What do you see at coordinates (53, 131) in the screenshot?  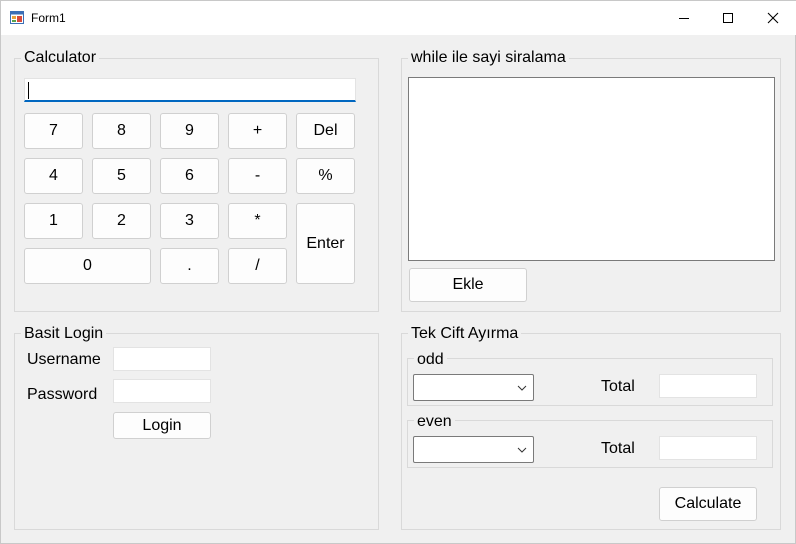 I see `key-7-button: 7` at bounding box center [53, 131].